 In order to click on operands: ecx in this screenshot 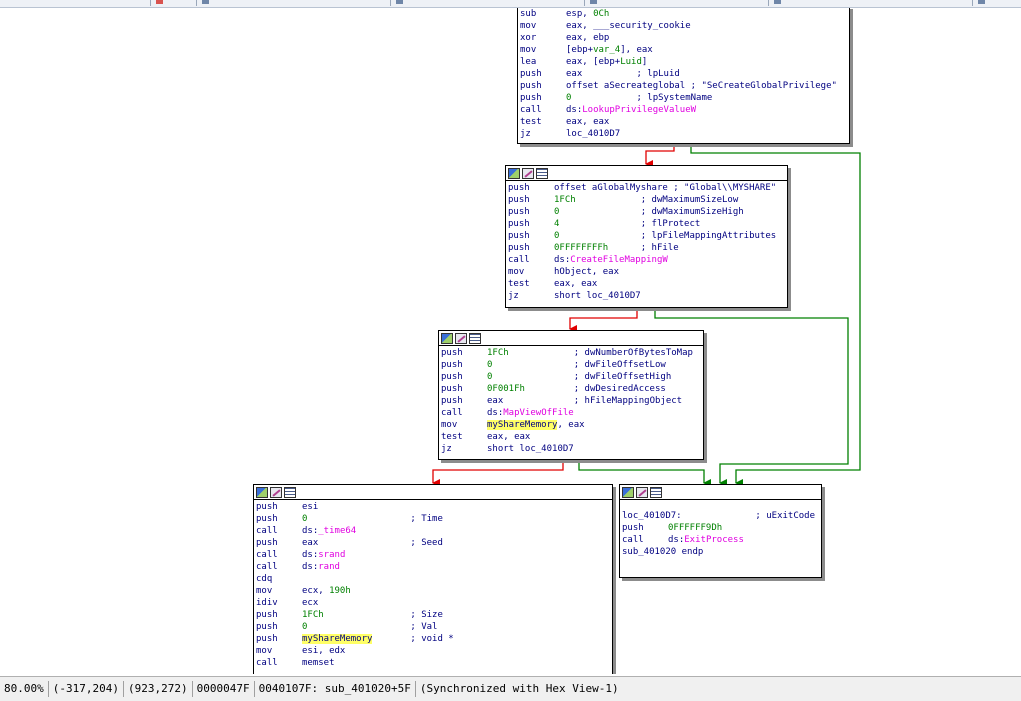, I will do `click(310, 603)`.